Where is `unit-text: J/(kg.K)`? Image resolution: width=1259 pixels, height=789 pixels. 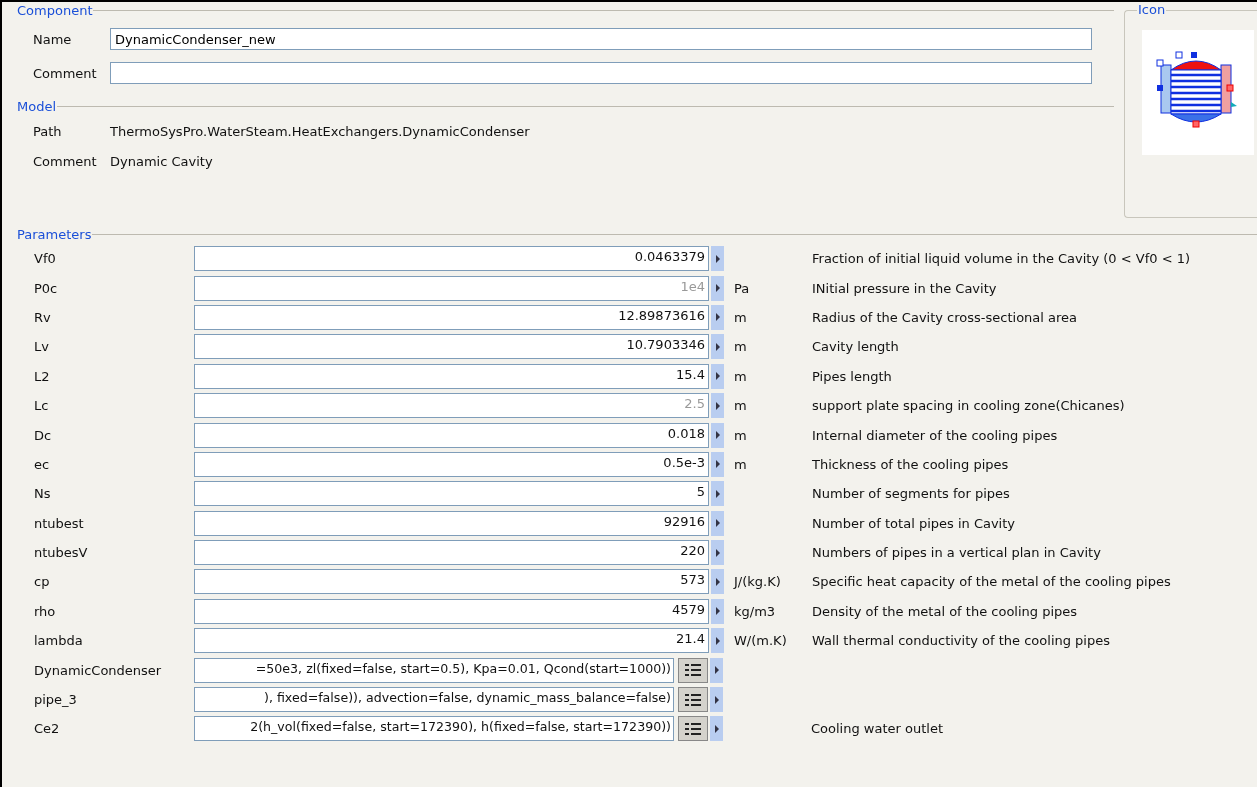 unit-text: J/(kg.K) is located at coordinates (757, 582).